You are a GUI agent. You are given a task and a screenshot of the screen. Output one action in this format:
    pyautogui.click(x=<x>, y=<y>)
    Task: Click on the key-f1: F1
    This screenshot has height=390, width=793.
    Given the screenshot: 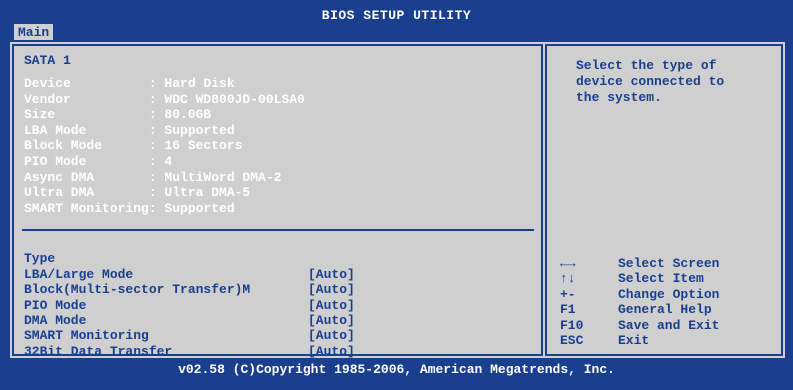 What is the action you would take?
    pyautogui.click(x=568, y=310)
    